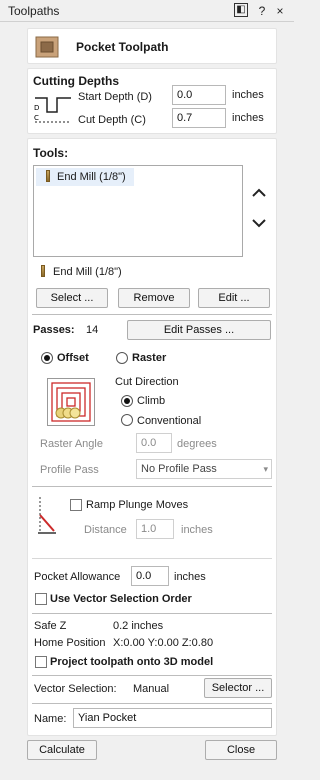 The width and height of the screenshot is (320, 780). Describe the element at coordinates (36, 118) in the screenshot. I see `svg-text: C` at that location.